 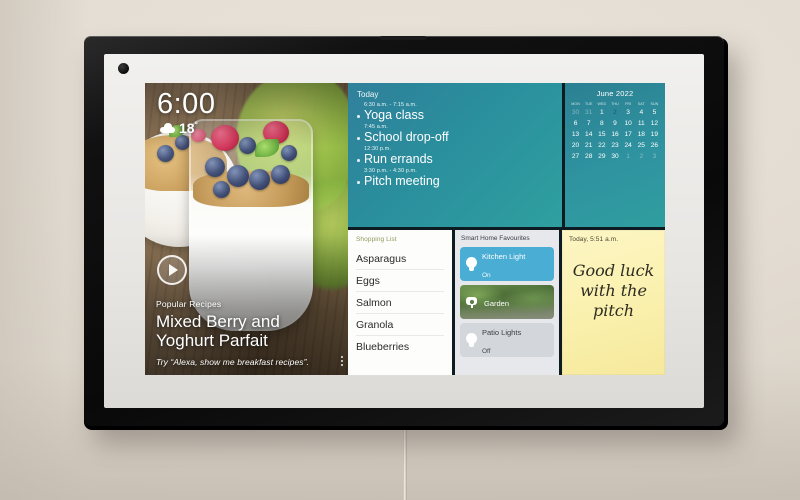 I want to click on calendar-day: 14, so click(x=588, y=134).